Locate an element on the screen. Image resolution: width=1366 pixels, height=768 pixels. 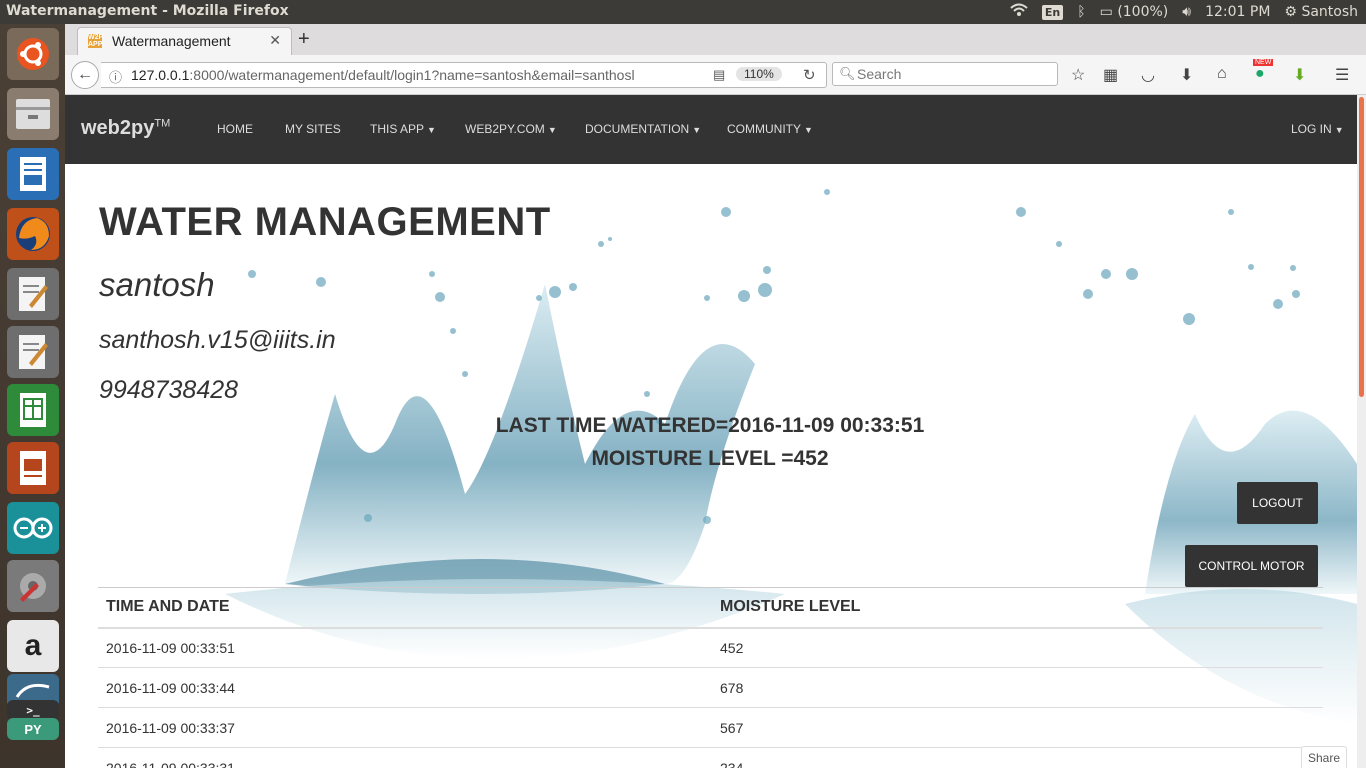
user-phone: 9948738428 is located at coordinates (169, 390).